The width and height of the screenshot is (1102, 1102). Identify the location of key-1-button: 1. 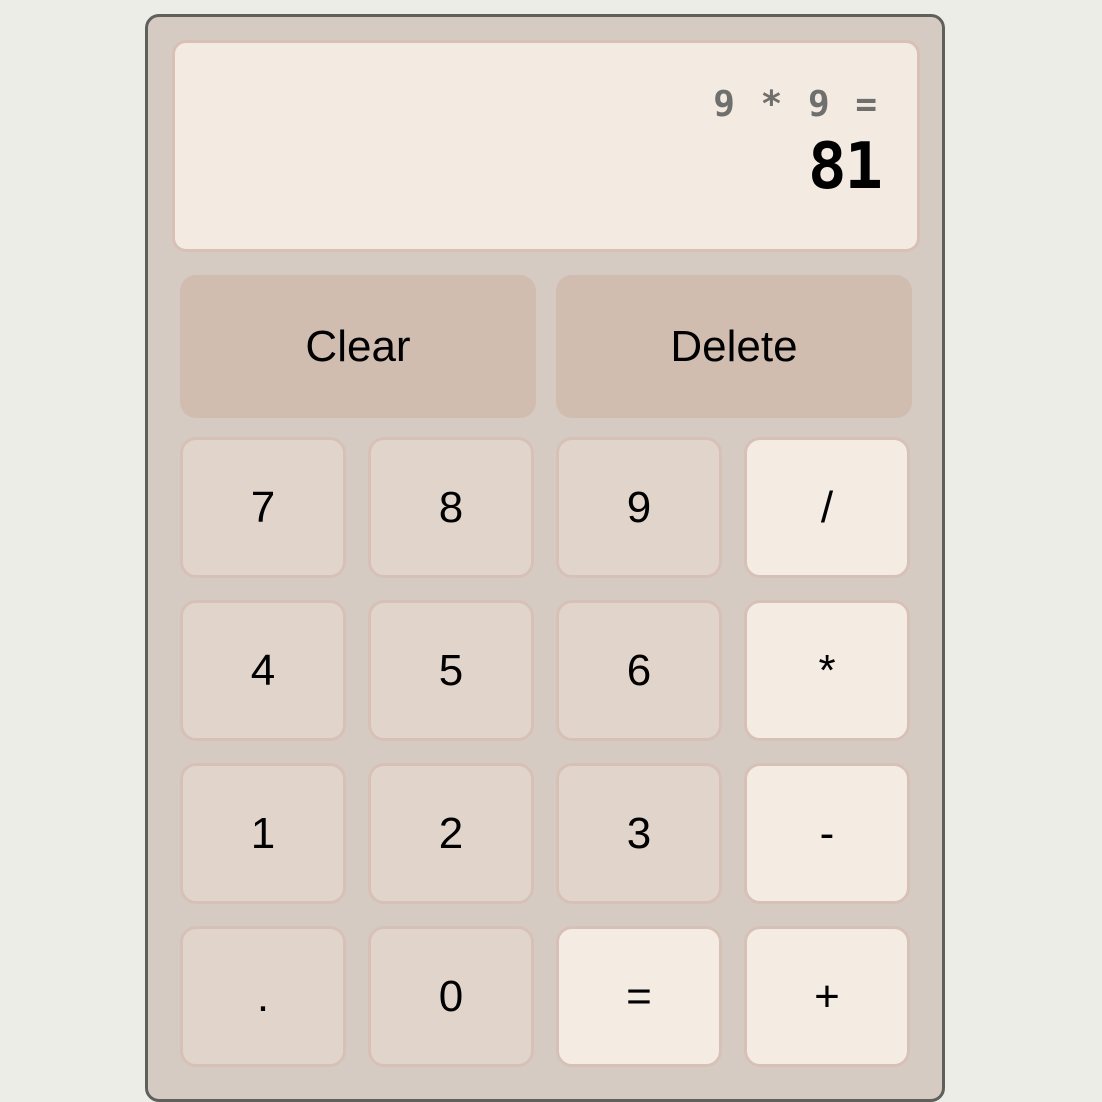
(263, 833).